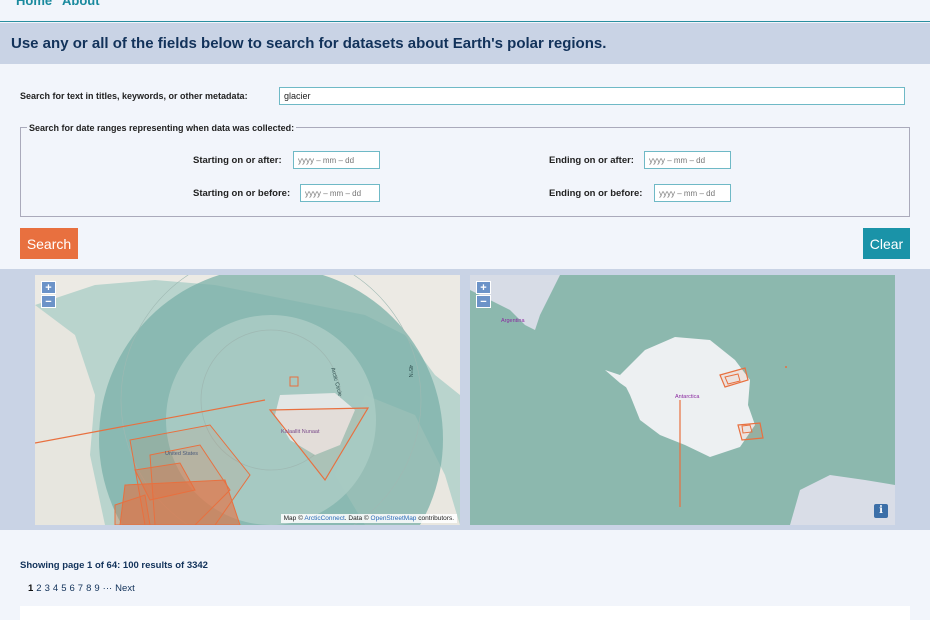 The width and height of the screenshot is (930, 620). I want to click on end-after-input, so click(687, 160).